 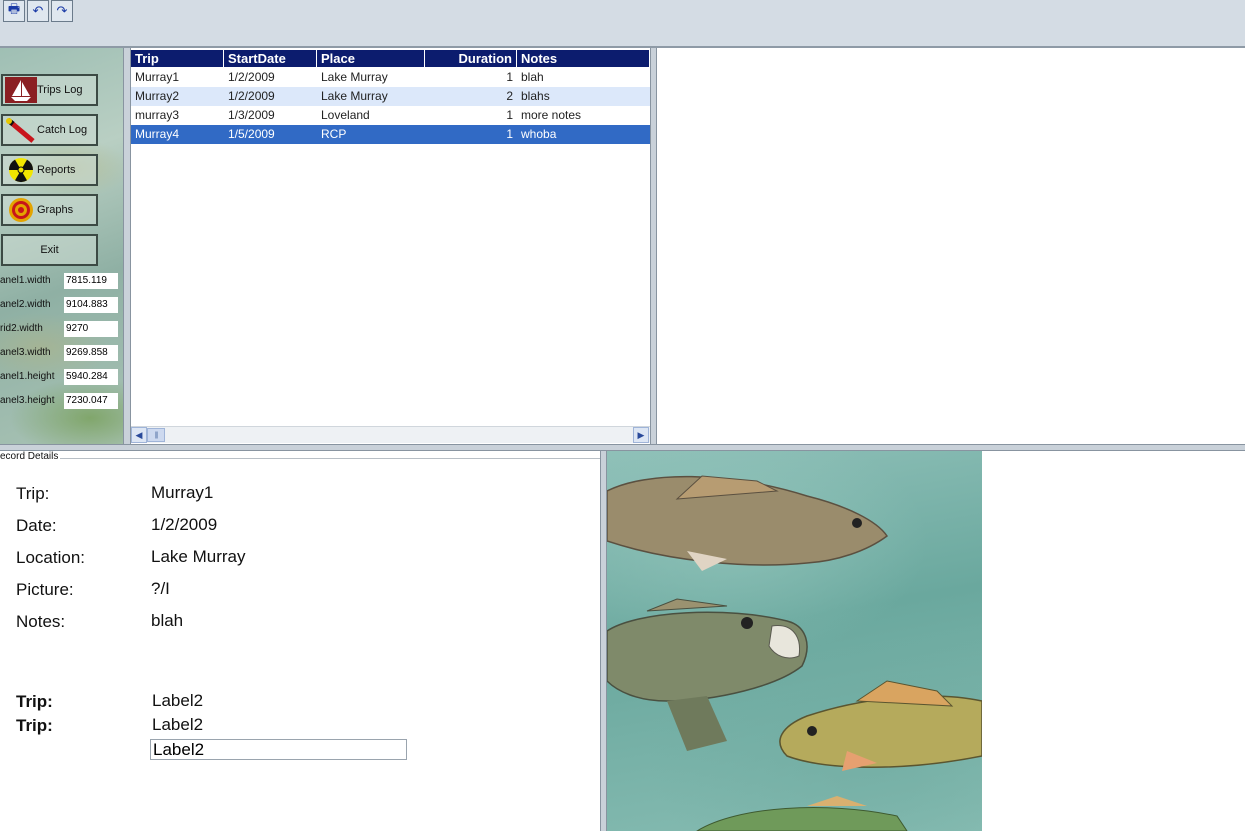 I want to click on col-header-place: Place, so click(x=371, y=58).